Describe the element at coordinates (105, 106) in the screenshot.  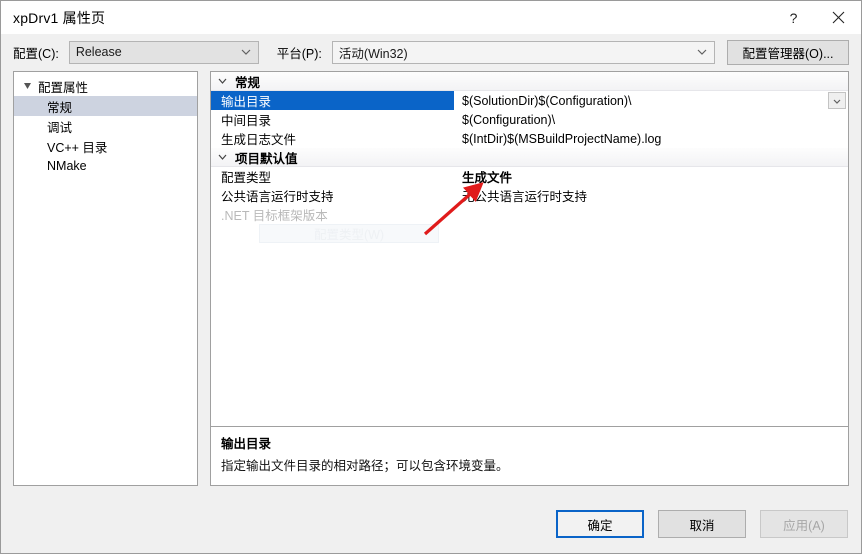
I see `tree-item-general: 常规` at that location.